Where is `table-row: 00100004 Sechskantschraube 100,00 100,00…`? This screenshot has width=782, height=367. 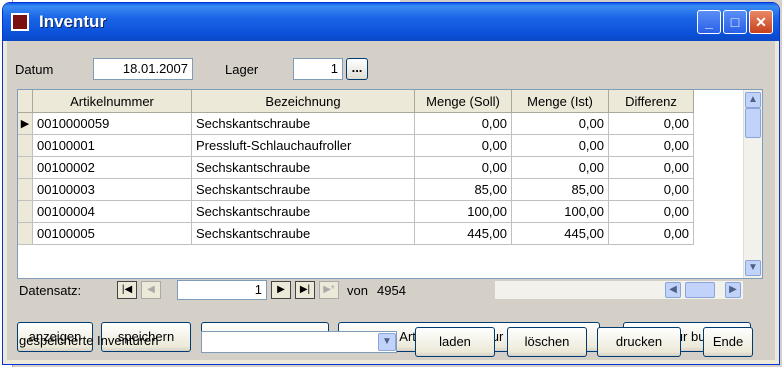
table-row: 00100004 Sechskantschraube 100,00 100,00… is located at coordinates (356, 211).